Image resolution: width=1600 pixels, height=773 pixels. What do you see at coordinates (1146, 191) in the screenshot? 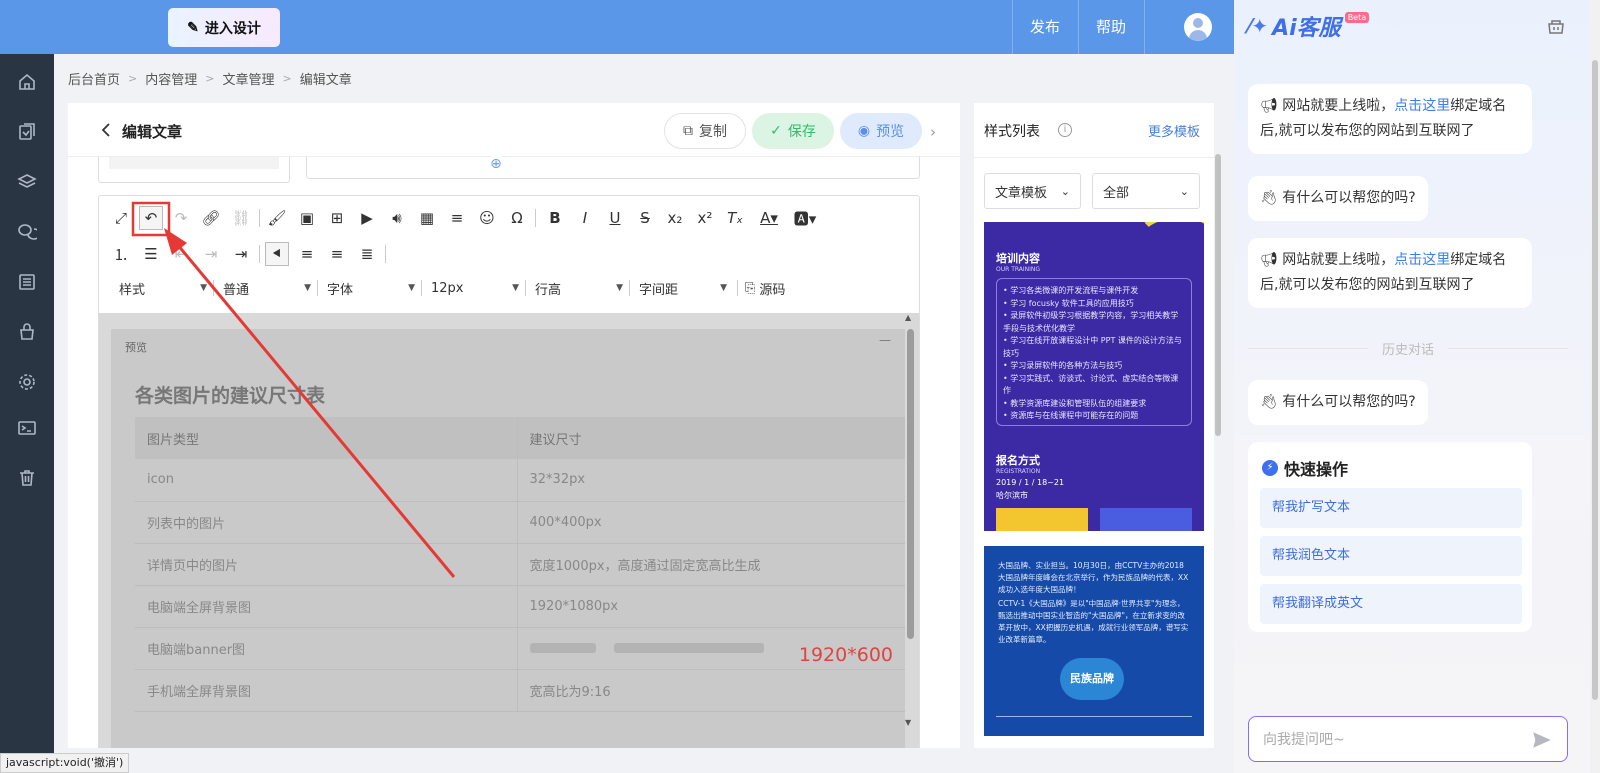
I see `template-scope-select: 全部 ⌄` at bounding box center [1146, 191].